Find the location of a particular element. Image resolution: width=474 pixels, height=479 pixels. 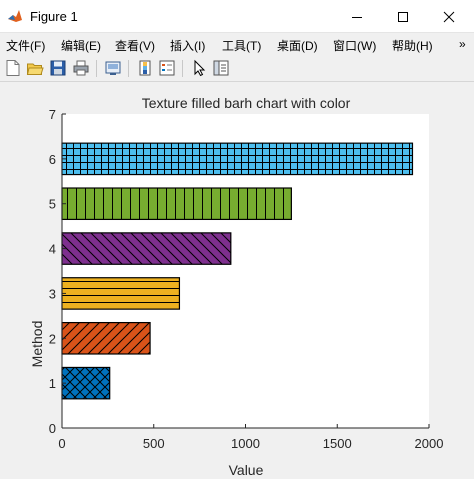

menu-insert: 插入(I) is located at coordinates (187, 45).